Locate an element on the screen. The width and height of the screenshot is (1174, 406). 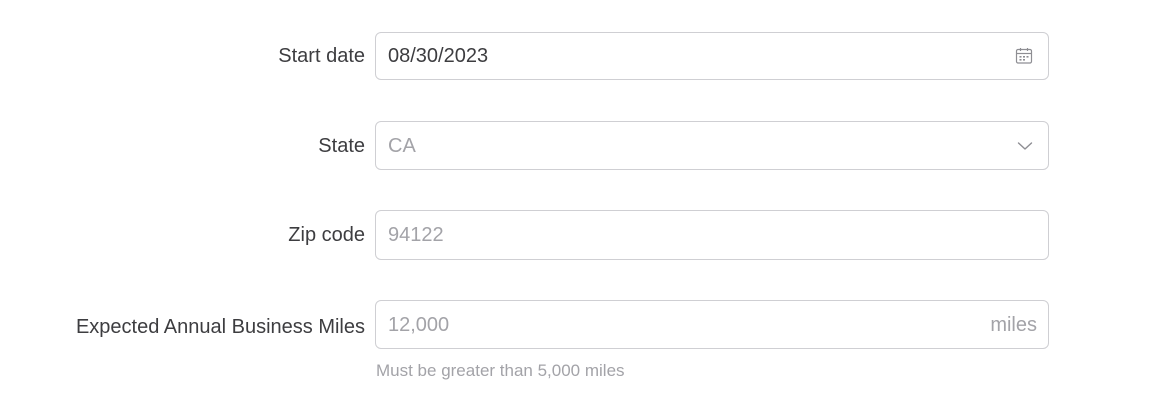
zip-code-label: Zip code is located at coordinates (326, 235).